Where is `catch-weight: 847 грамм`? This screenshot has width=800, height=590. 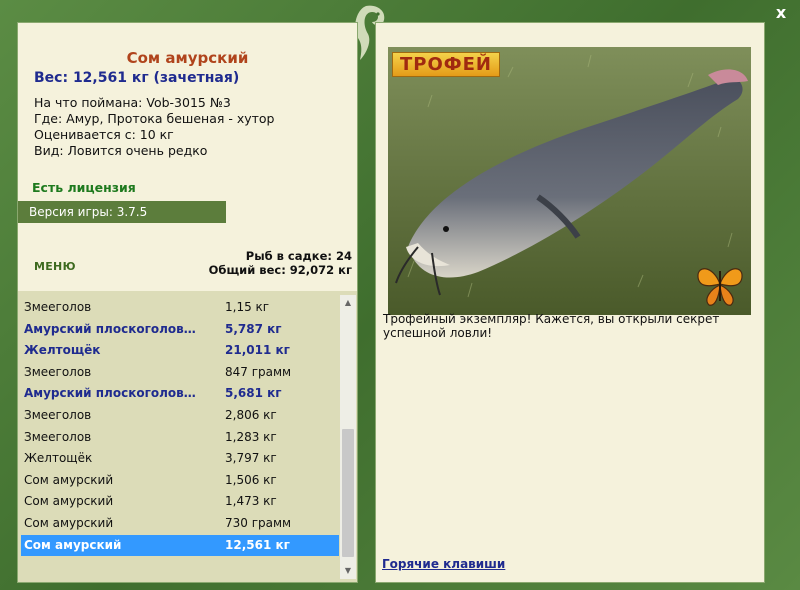 catch-weight: 847 грамм is located at coordinates (258, 371).